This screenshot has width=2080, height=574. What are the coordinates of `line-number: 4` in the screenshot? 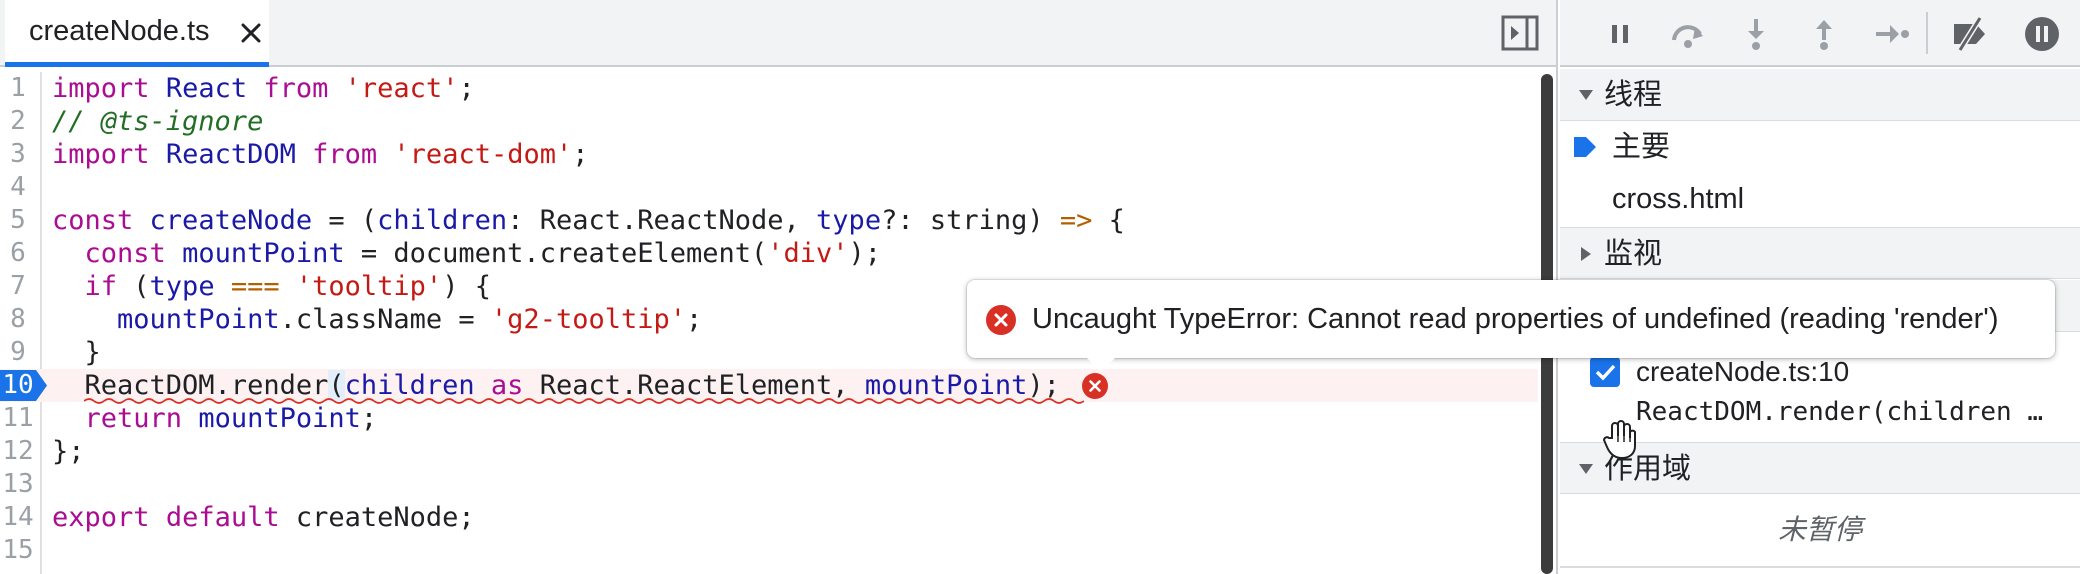 It's located at (18, 187).